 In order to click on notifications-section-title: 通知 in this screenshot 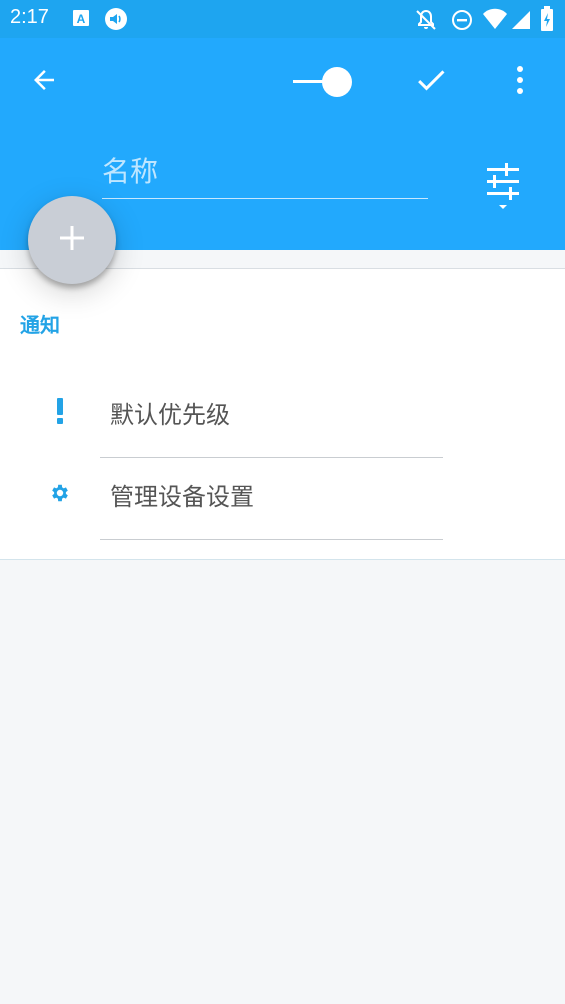, I will do `click(40, 325)`.